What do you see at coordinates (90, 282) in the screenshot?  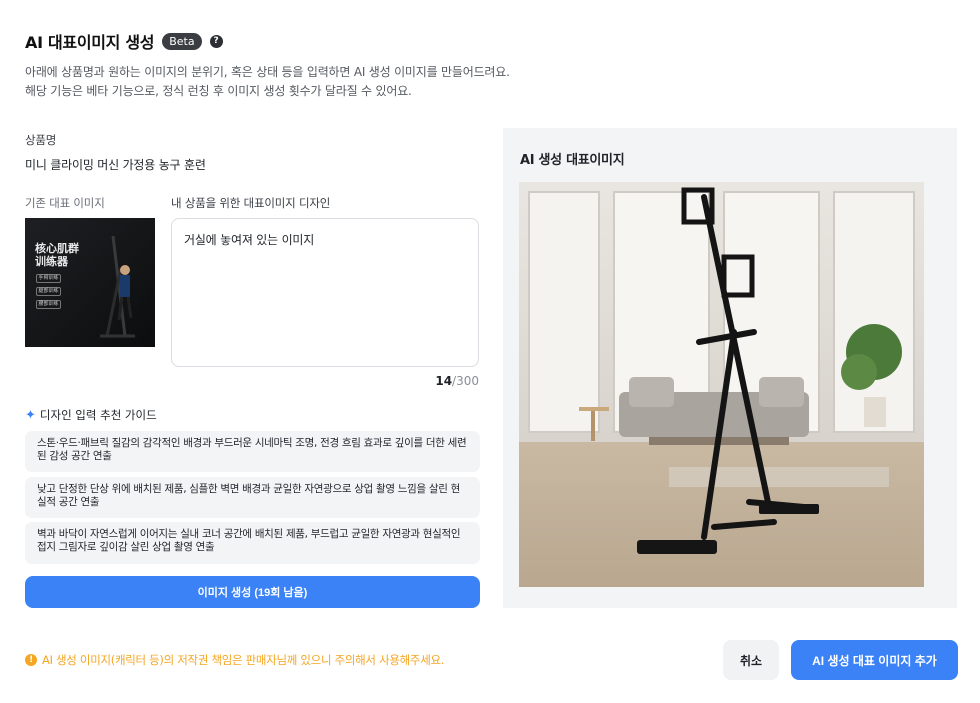 I see `existing-image-thumbnail: 核心肌群 训练器 手臂训练 腿部训练 腰部训练` at bounding box center [90, 282].